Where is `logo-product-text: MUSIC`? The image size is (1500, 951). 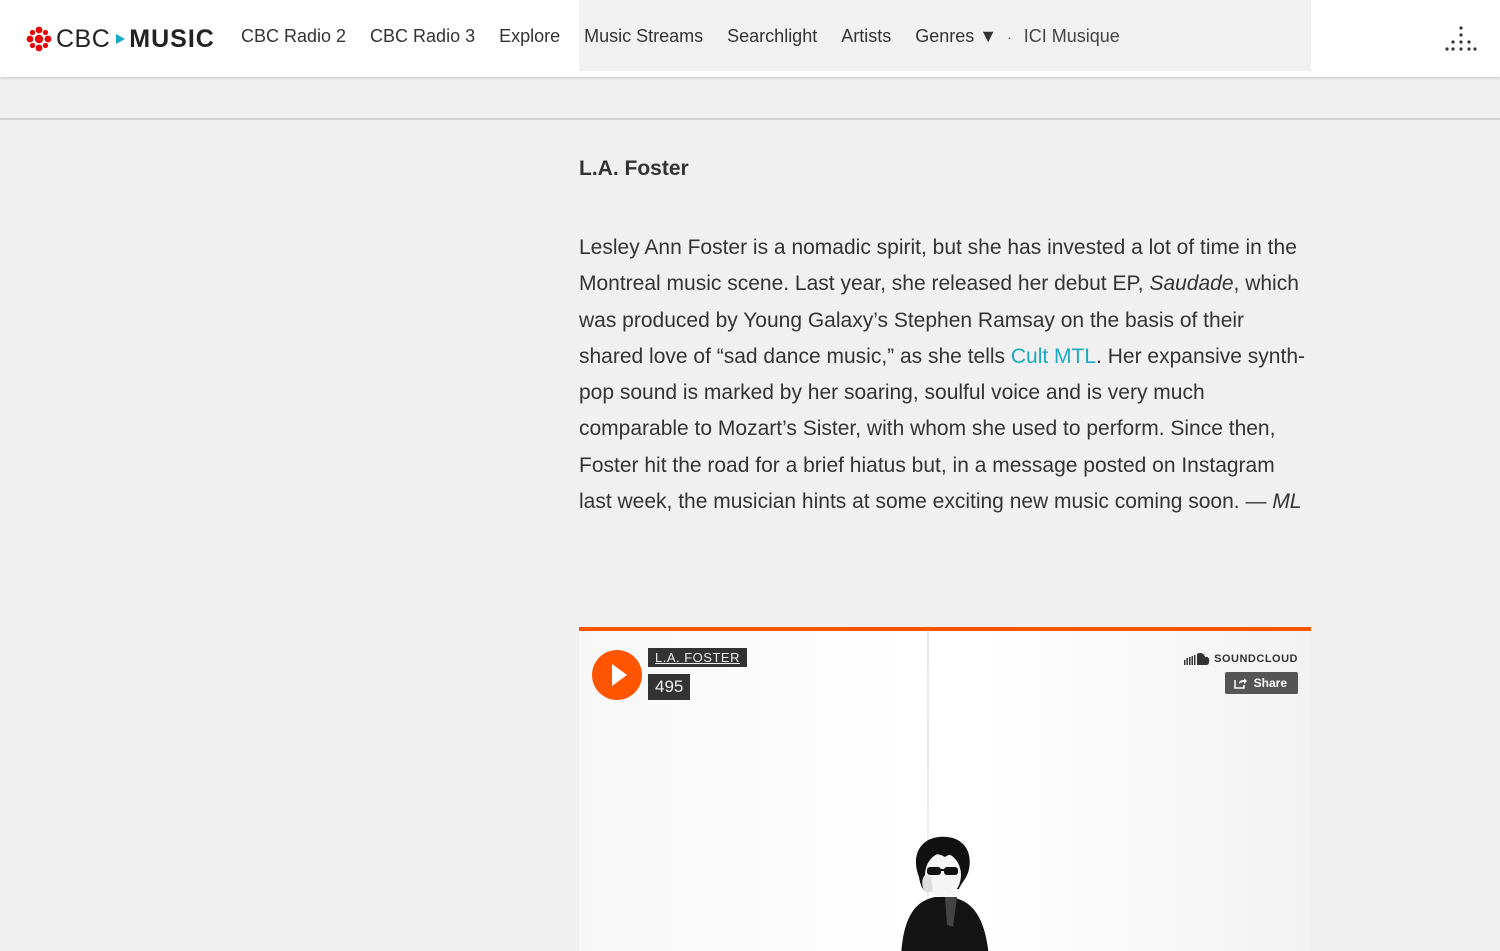 logo-product-text: MUSIC is located at coordinates (172, 38).